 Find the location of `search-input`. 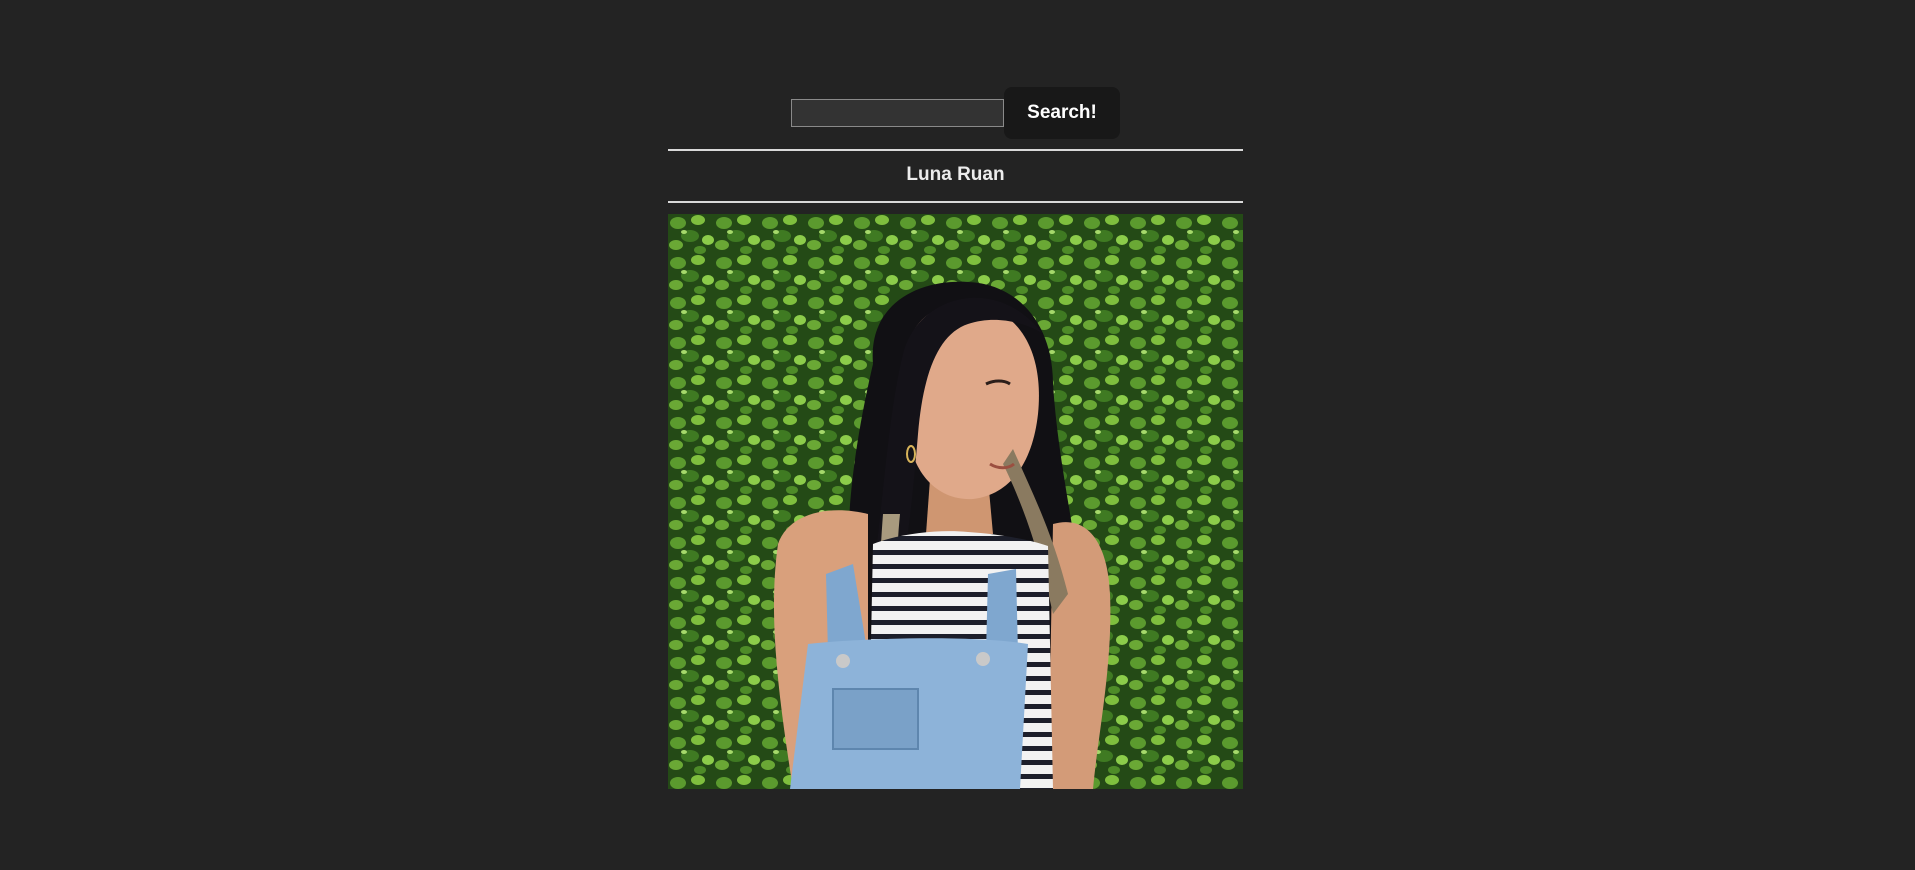

search-input is located at coordinates (897, 113).